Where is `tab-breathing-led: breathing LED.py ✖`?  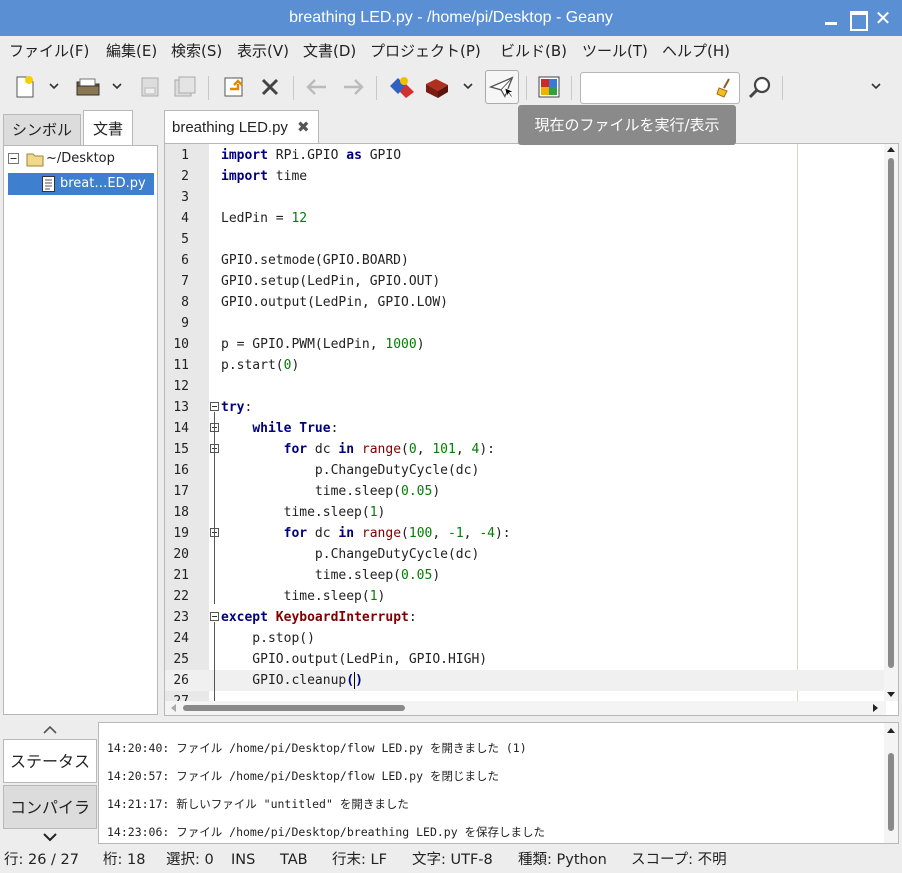 tab-breathing-led: breathing LED.py ✖ is located at coordinates (241, 127).